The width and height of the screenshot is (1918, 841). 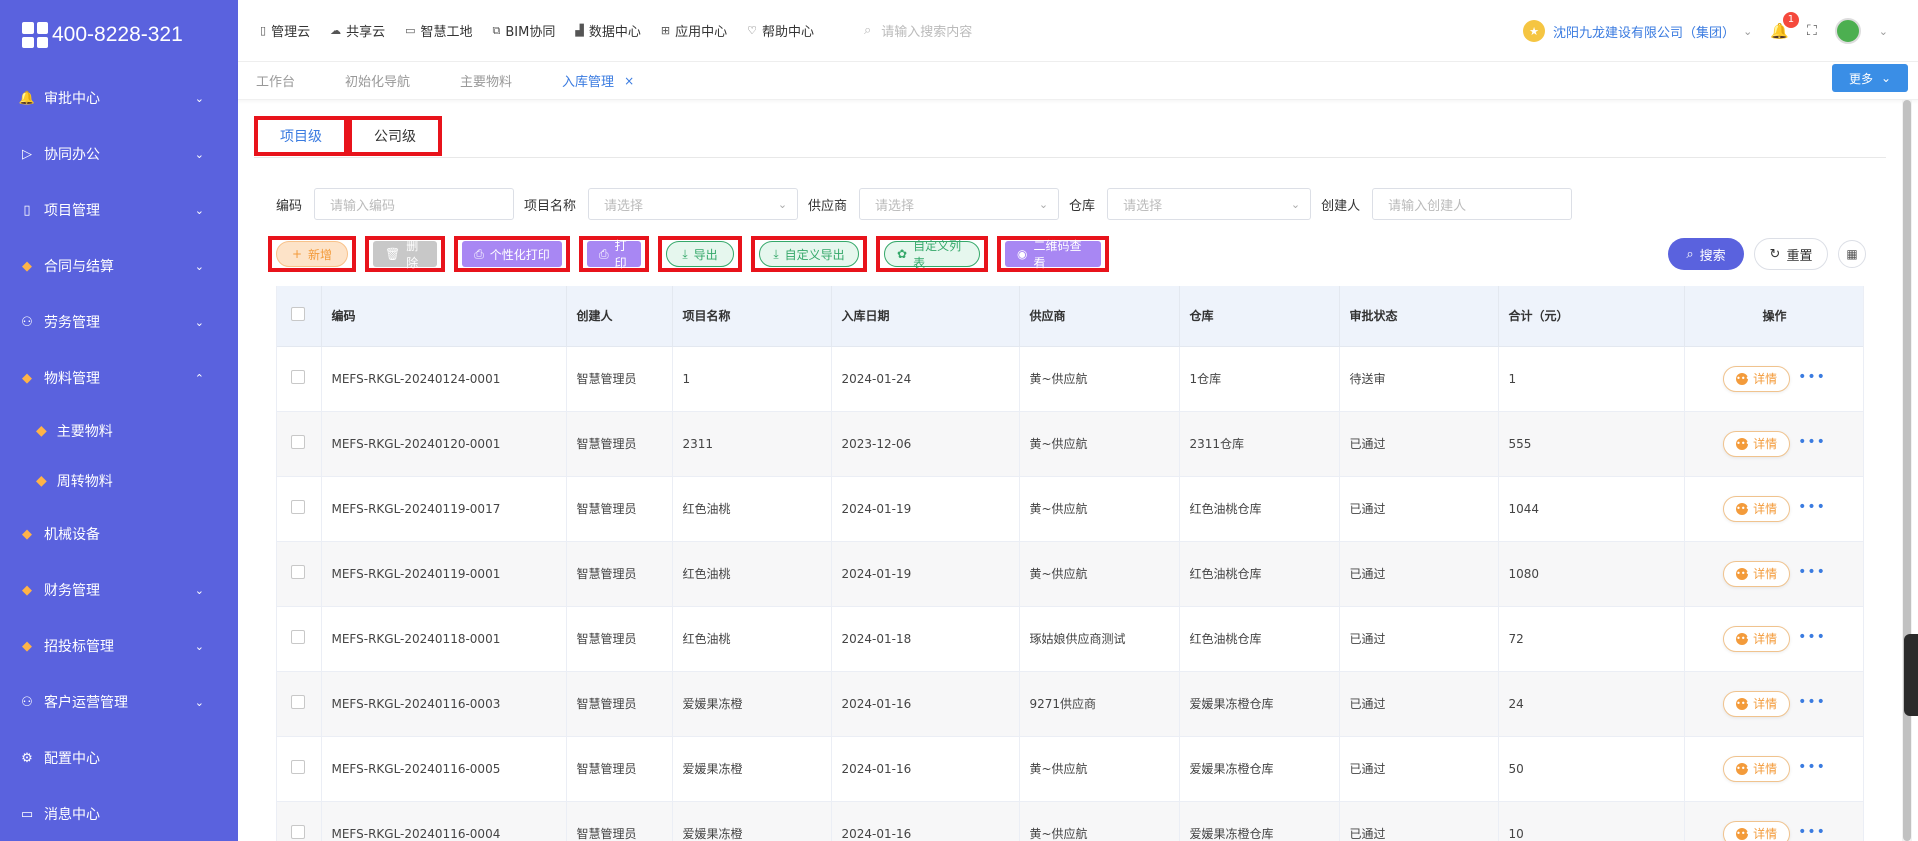 I want to click on row-checkbox-cell, so click(x=299, y=639).